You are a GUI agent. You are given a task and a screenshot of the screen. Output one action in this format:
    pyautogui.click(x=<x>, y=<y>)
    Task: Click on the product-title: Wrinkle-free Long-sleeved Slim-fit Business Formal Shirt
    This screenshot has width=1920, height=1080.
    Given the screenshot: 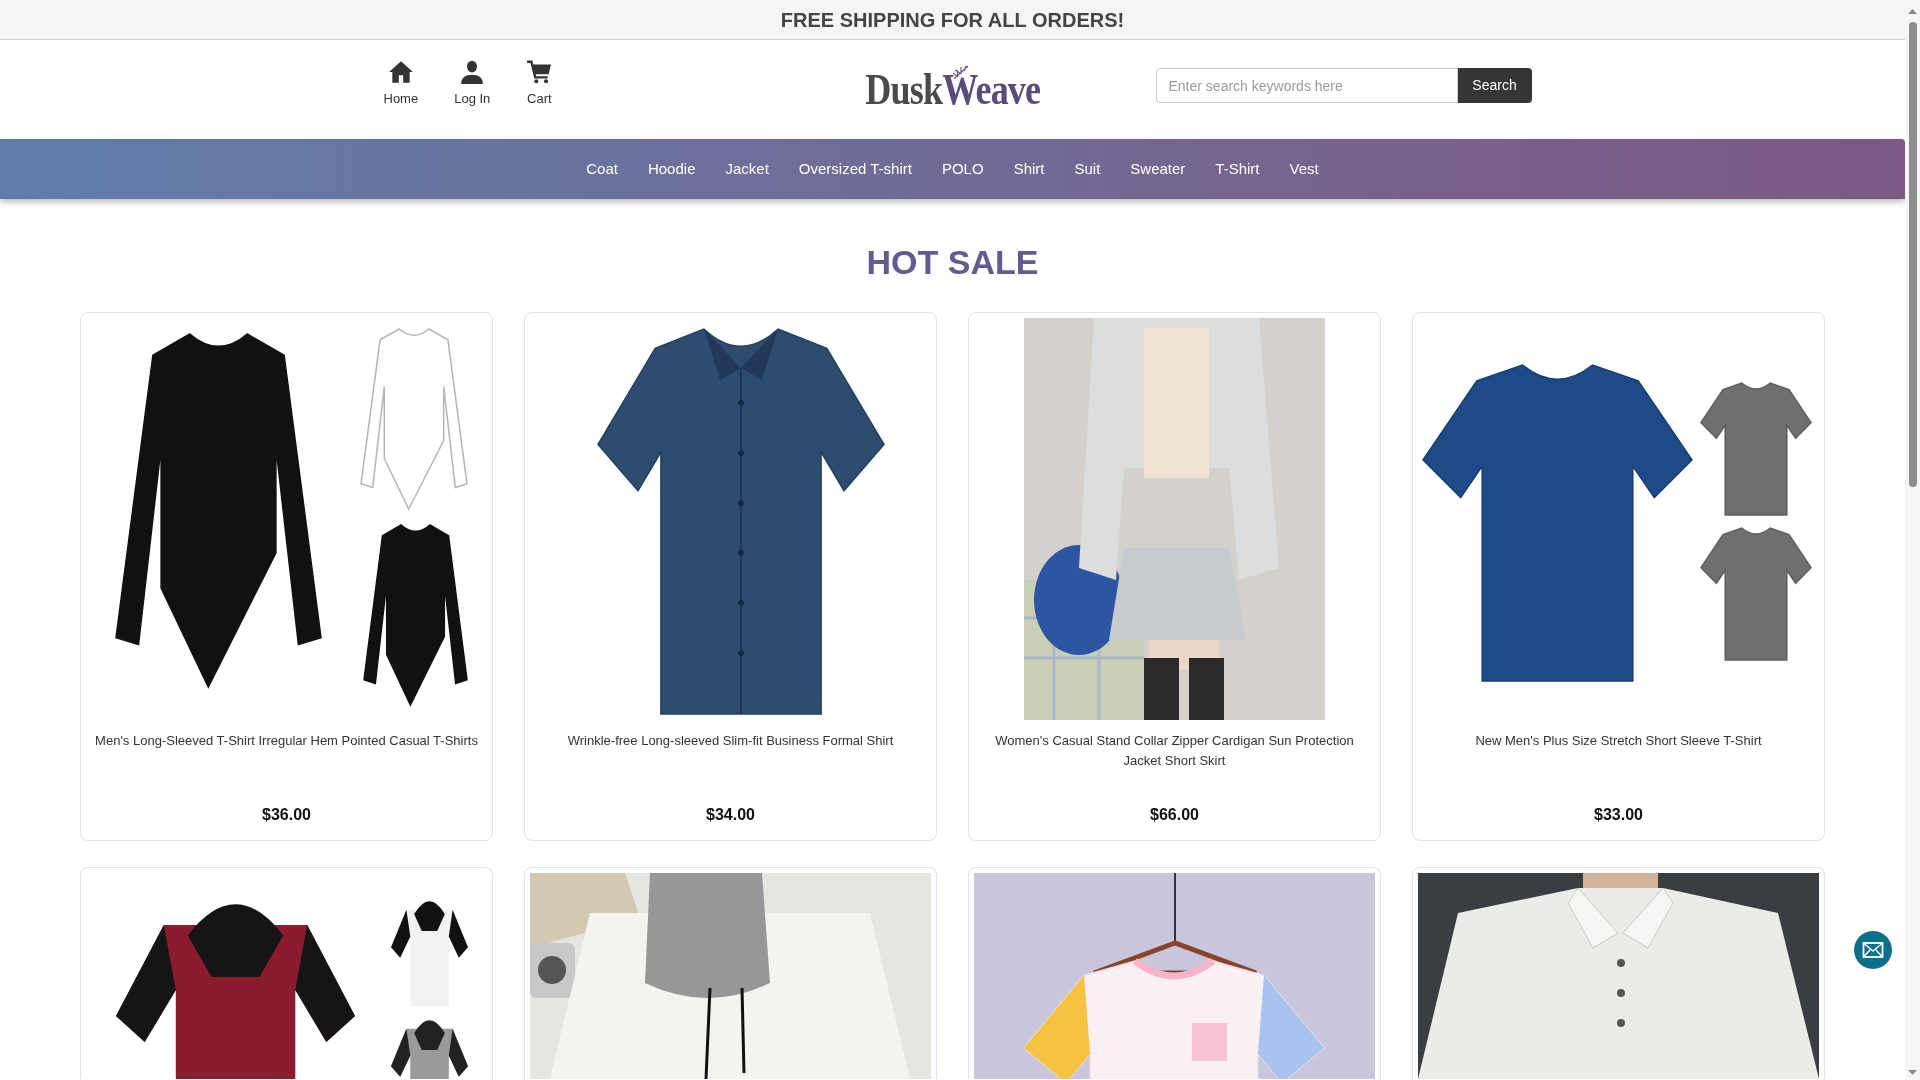 What is the action you would take?
    pyautogui.click(x=730, y=767)
    